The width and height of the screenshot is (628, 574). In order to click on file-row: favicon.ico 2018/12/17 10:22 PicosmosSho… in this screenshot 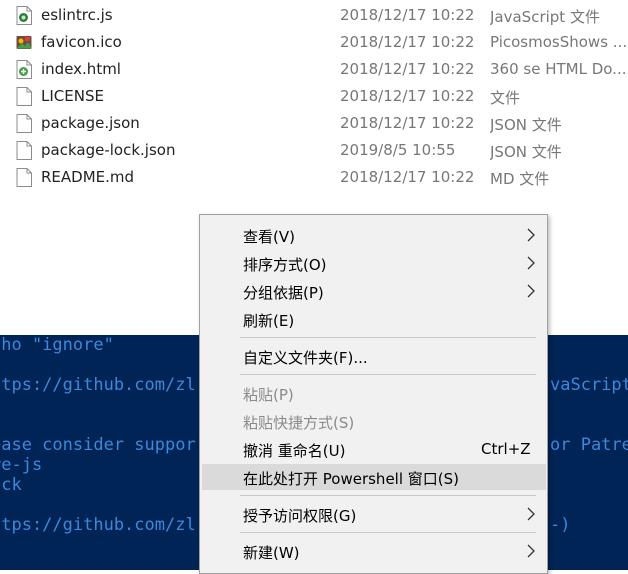, I will do `click(314, 42)`.